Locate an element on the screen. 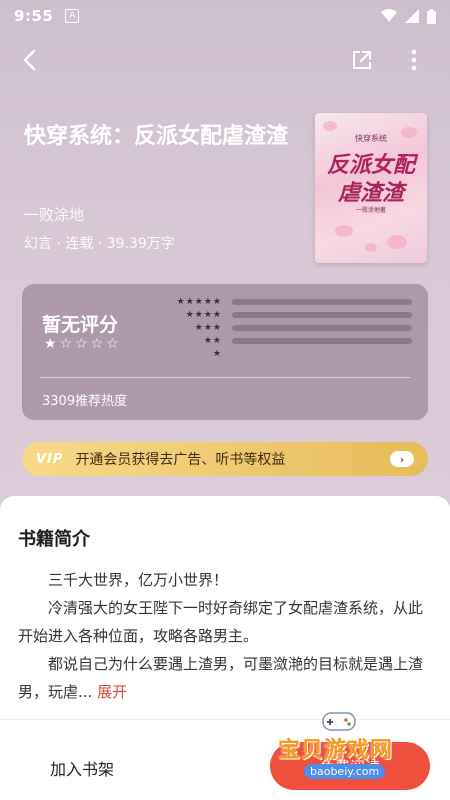 The height and width of the screenshot is (800, 450). intro-paragraph: 三千大世界，亿万小世界！ is located at coordinates (138, 580).